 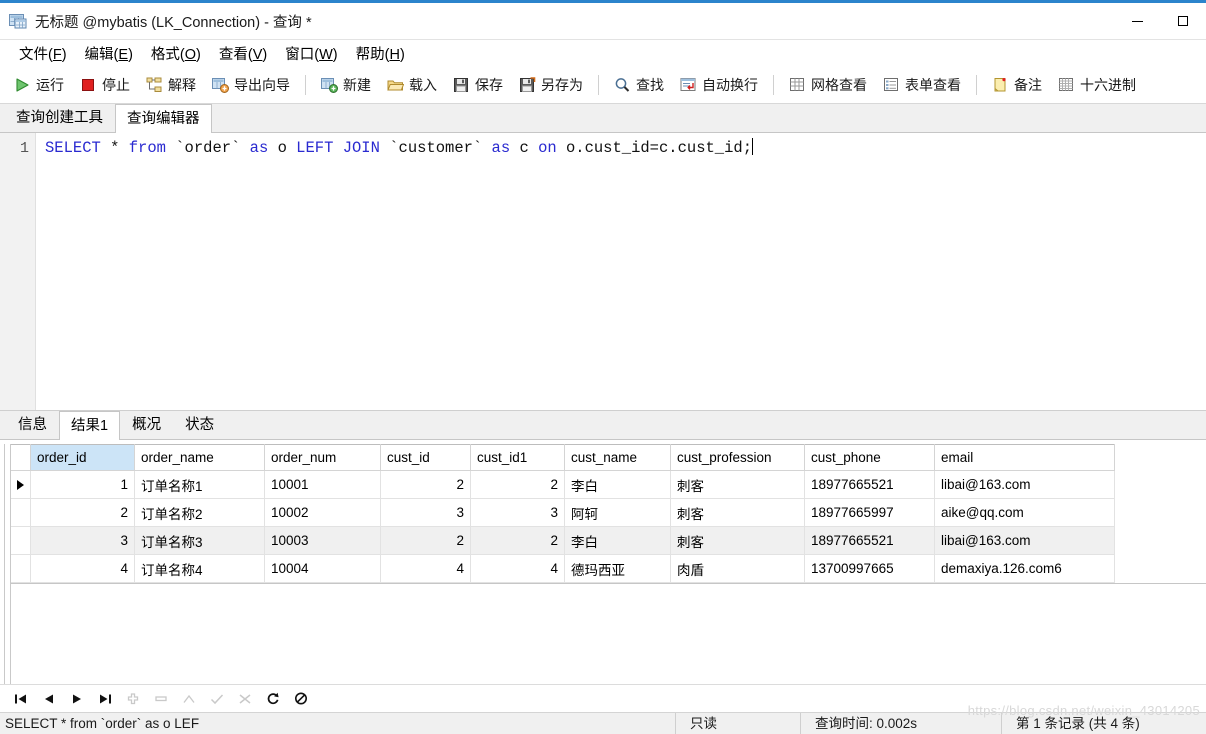 What do you see at coordinates (199, 568) in the screenshot?
I see `cell-order-name: 订单名称4` at bounding box center [199, 568].